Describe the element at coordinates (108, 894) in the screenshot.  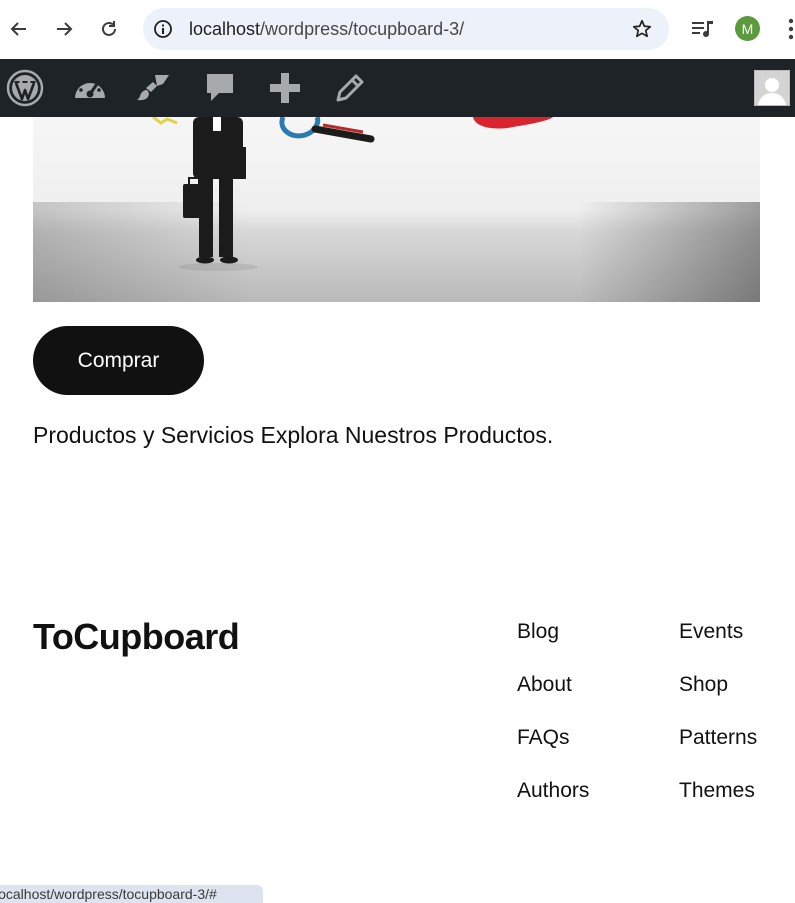
I see `status-url-text: localhost/wordpress/tocupboard-3/#` at that location.